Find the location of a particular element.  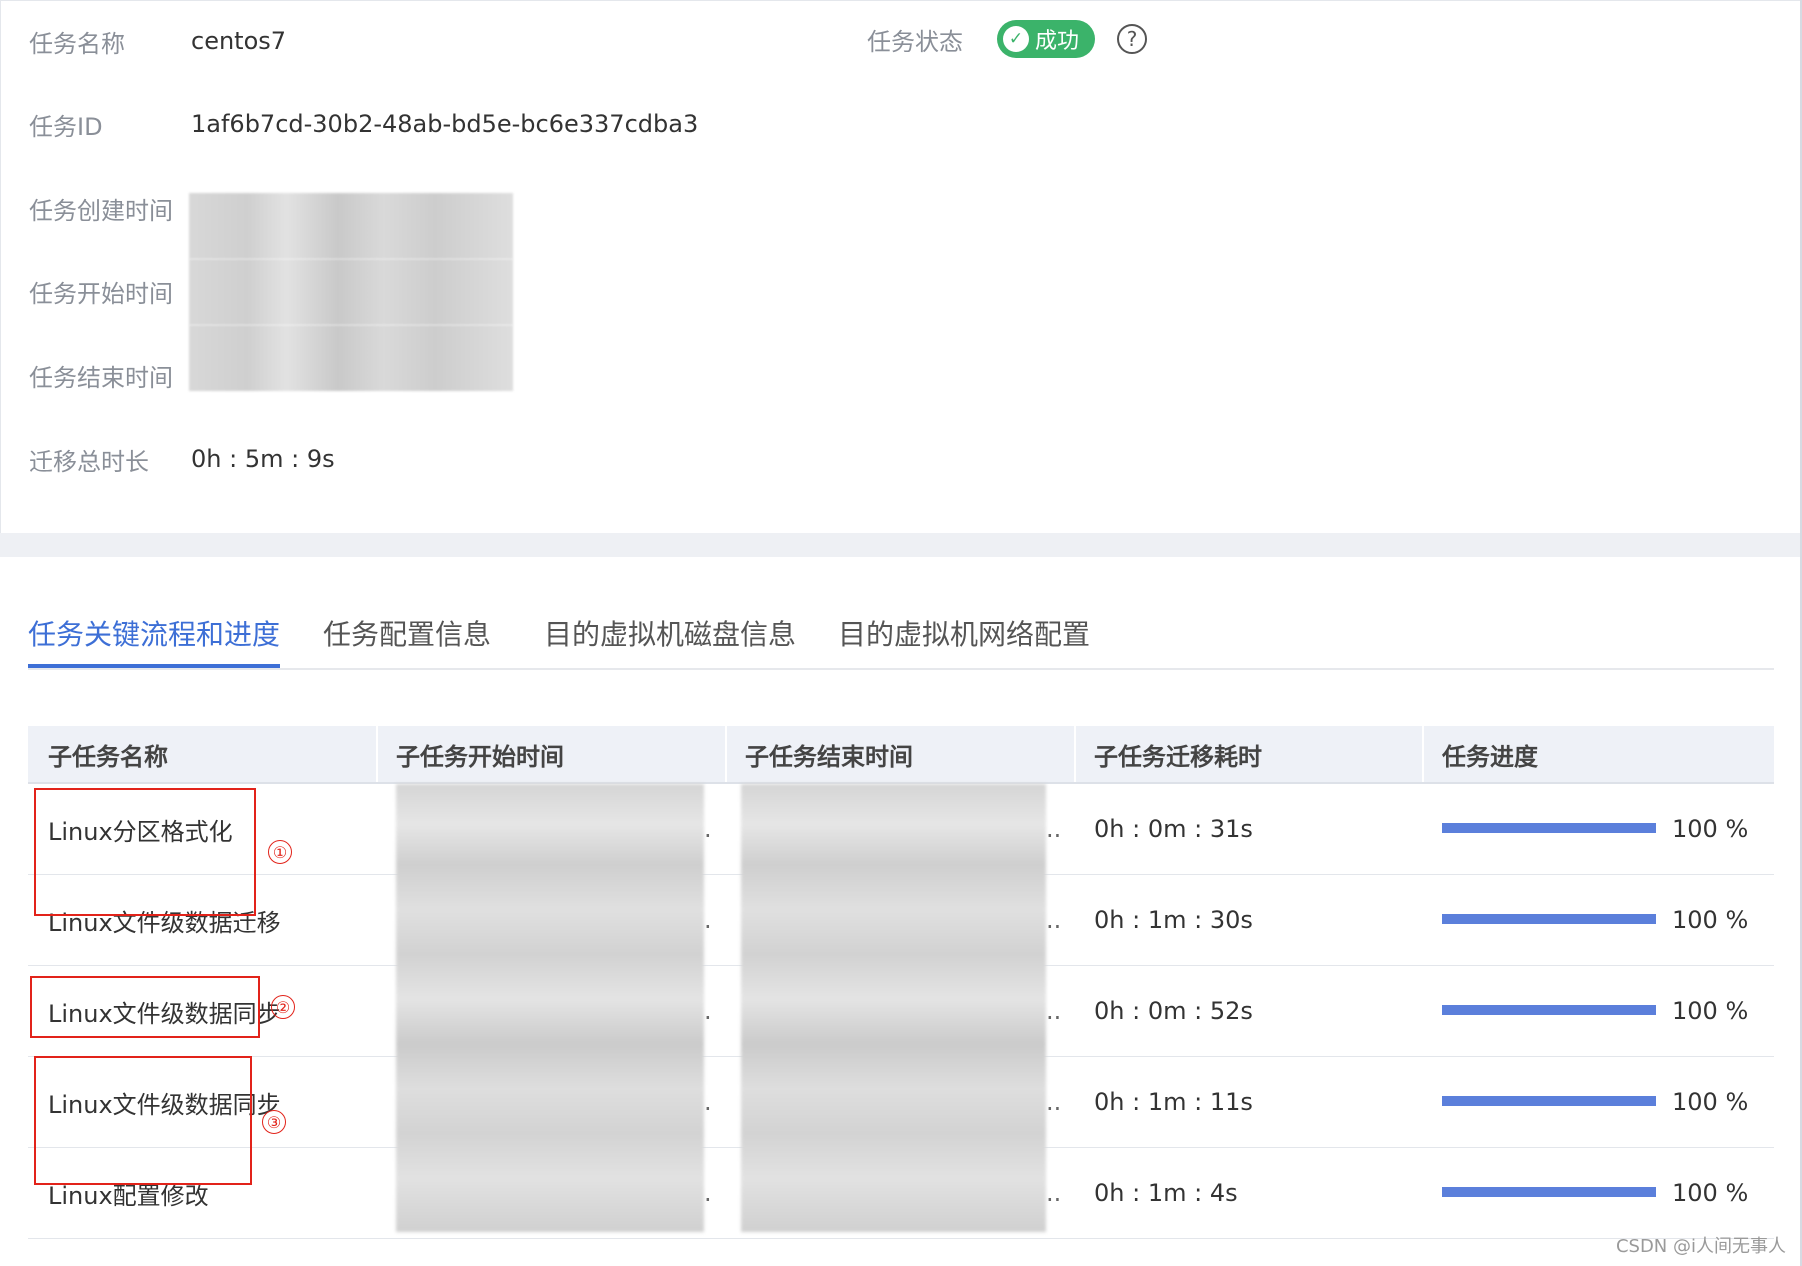

subtask-duration: 0h : 1m : 11s is located at coordinates (1173, 1102).